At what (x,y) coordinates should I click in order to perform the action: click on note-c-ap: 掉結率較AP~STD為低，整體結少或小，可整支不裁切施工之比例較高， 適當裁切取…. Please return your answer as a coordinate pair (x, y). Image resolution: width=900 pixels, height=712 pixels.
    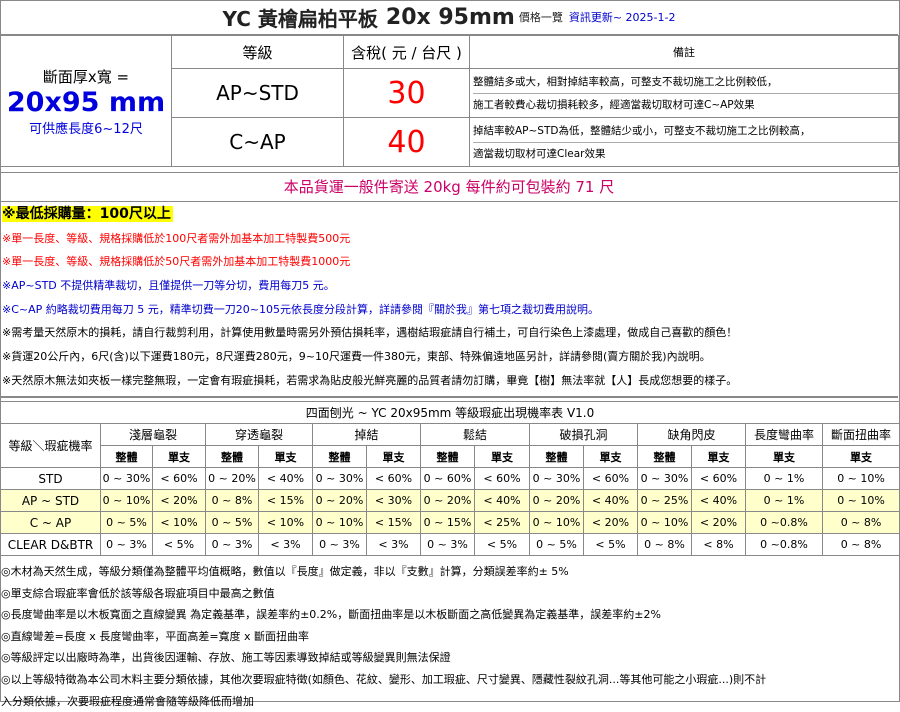
    Looking at the image, I should click on (684, 142).